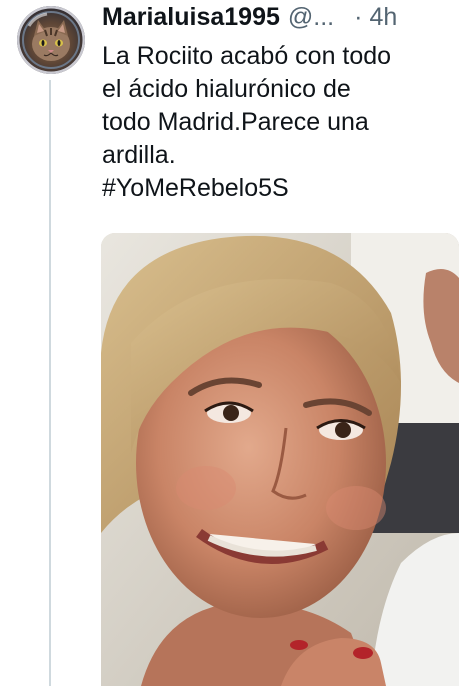 Image resolution: width=474 pixels, height=686 pixels. What do you see at coordinates (191, 17) in the screenshot?
I see `author-display-name: Marialuisa1995` at bounding box center [191, 17].